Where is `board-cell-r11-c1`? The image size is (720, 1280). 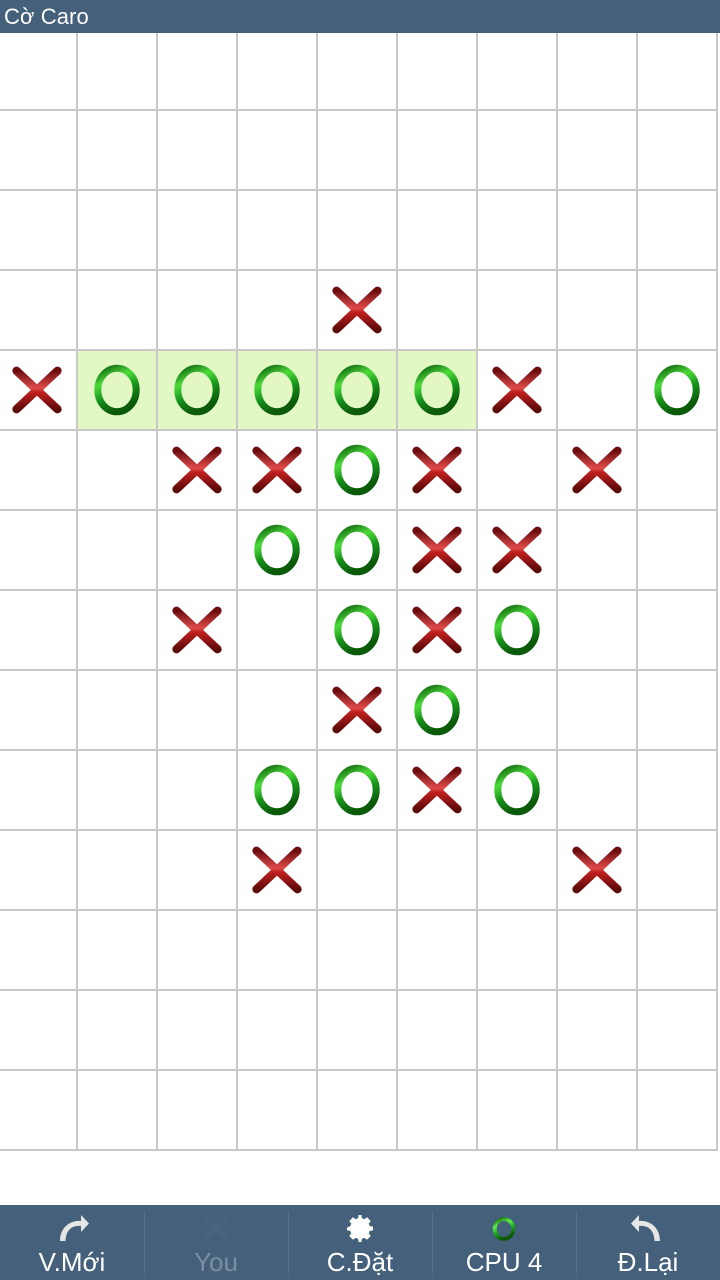
board-cell-r11-c1 is located at coordinates (118, 951).